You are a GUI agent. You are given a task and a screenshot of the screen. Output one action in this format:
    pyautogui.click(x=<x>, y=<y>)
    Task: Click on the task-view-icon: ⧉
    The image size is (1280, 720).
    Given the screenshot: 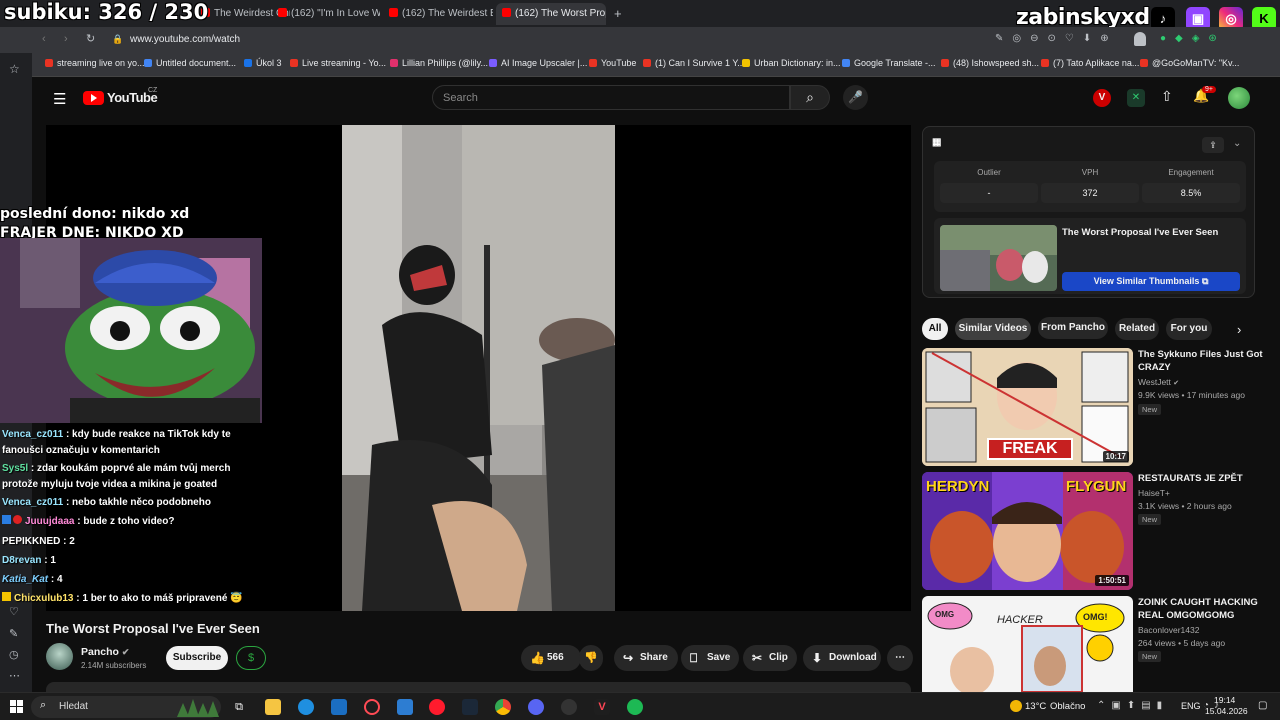 What is the action you would take?
    pyautogui.click(x=239, y=707)
    